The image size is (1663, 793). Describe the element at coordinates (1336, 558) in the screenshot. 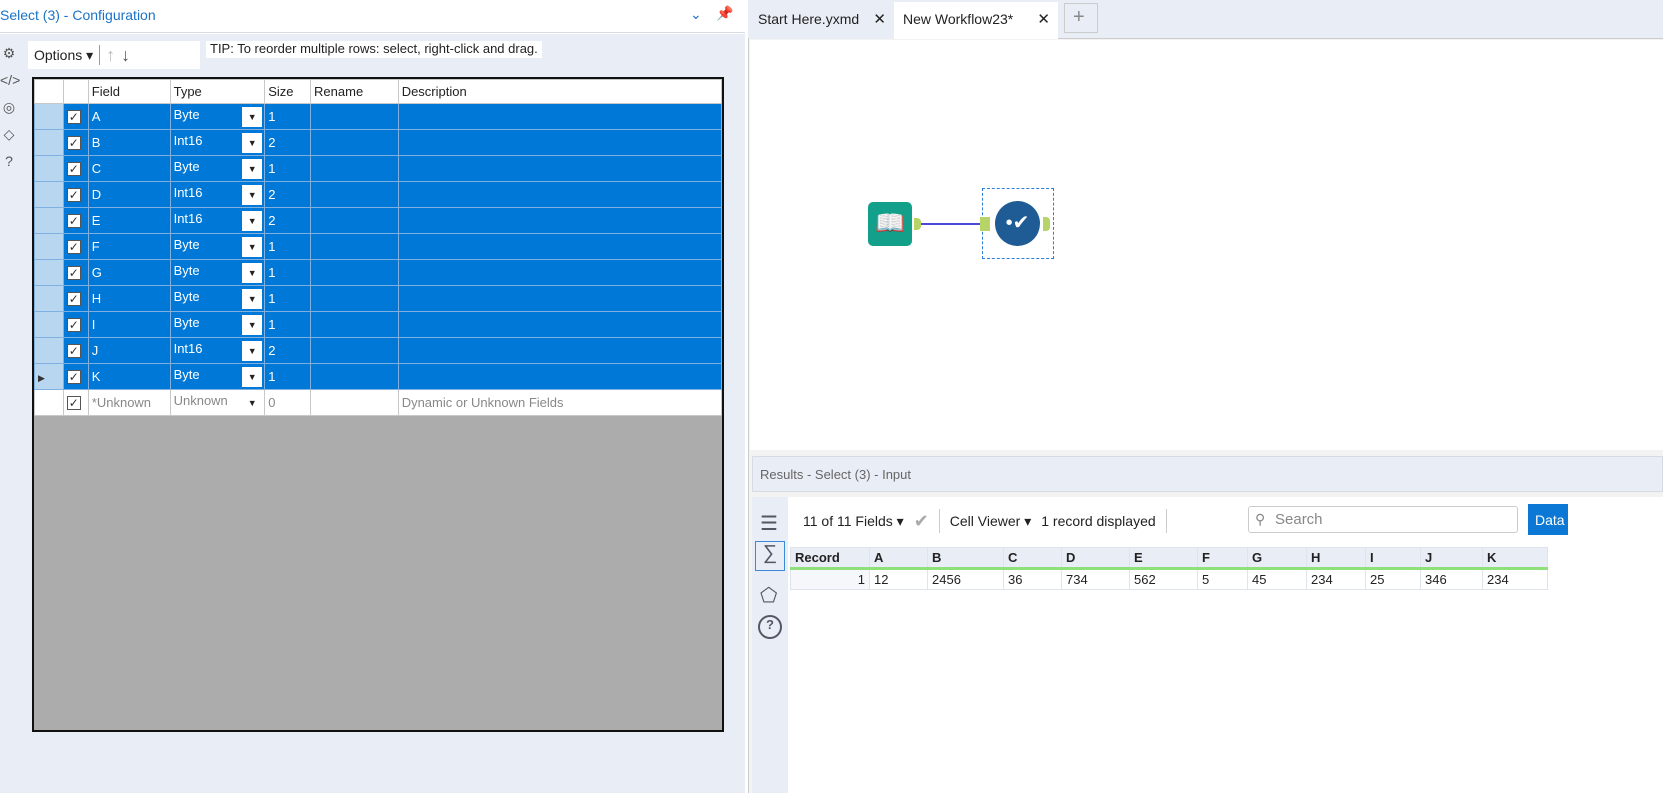

I see `results-column-header: H` at that location.